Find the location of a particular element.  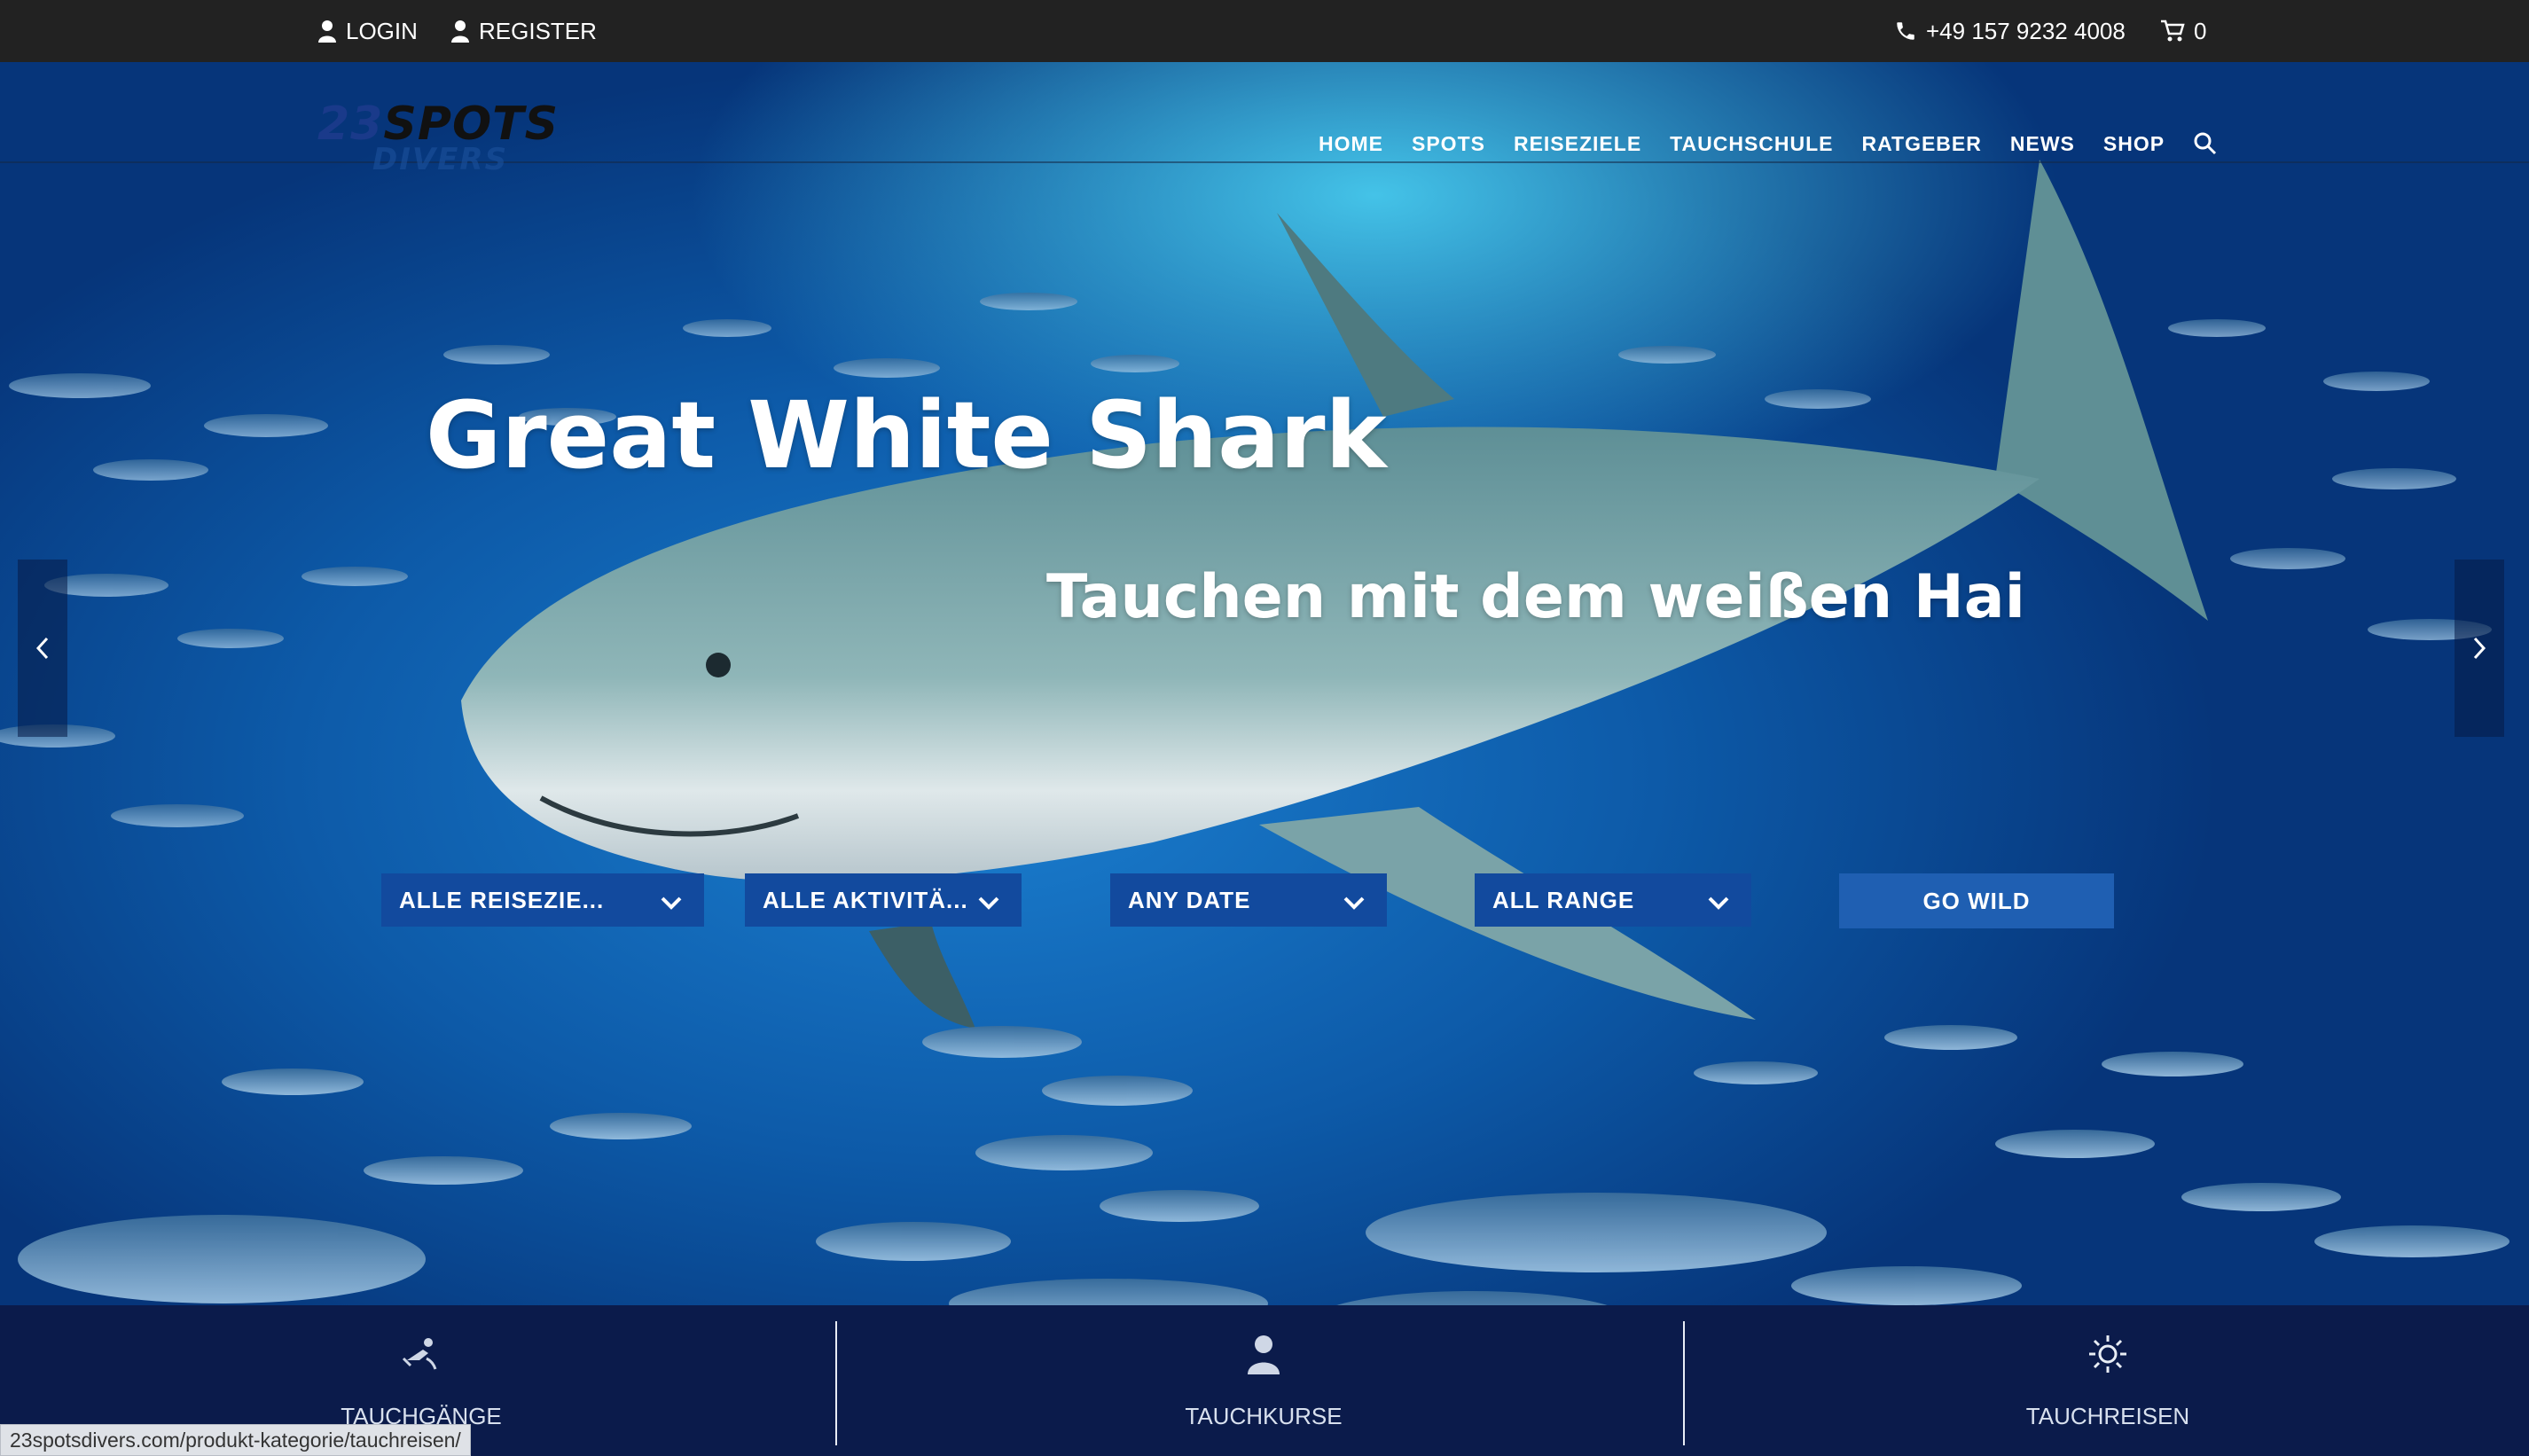

register-label: REGISTER is located at coordinates (538, 30).